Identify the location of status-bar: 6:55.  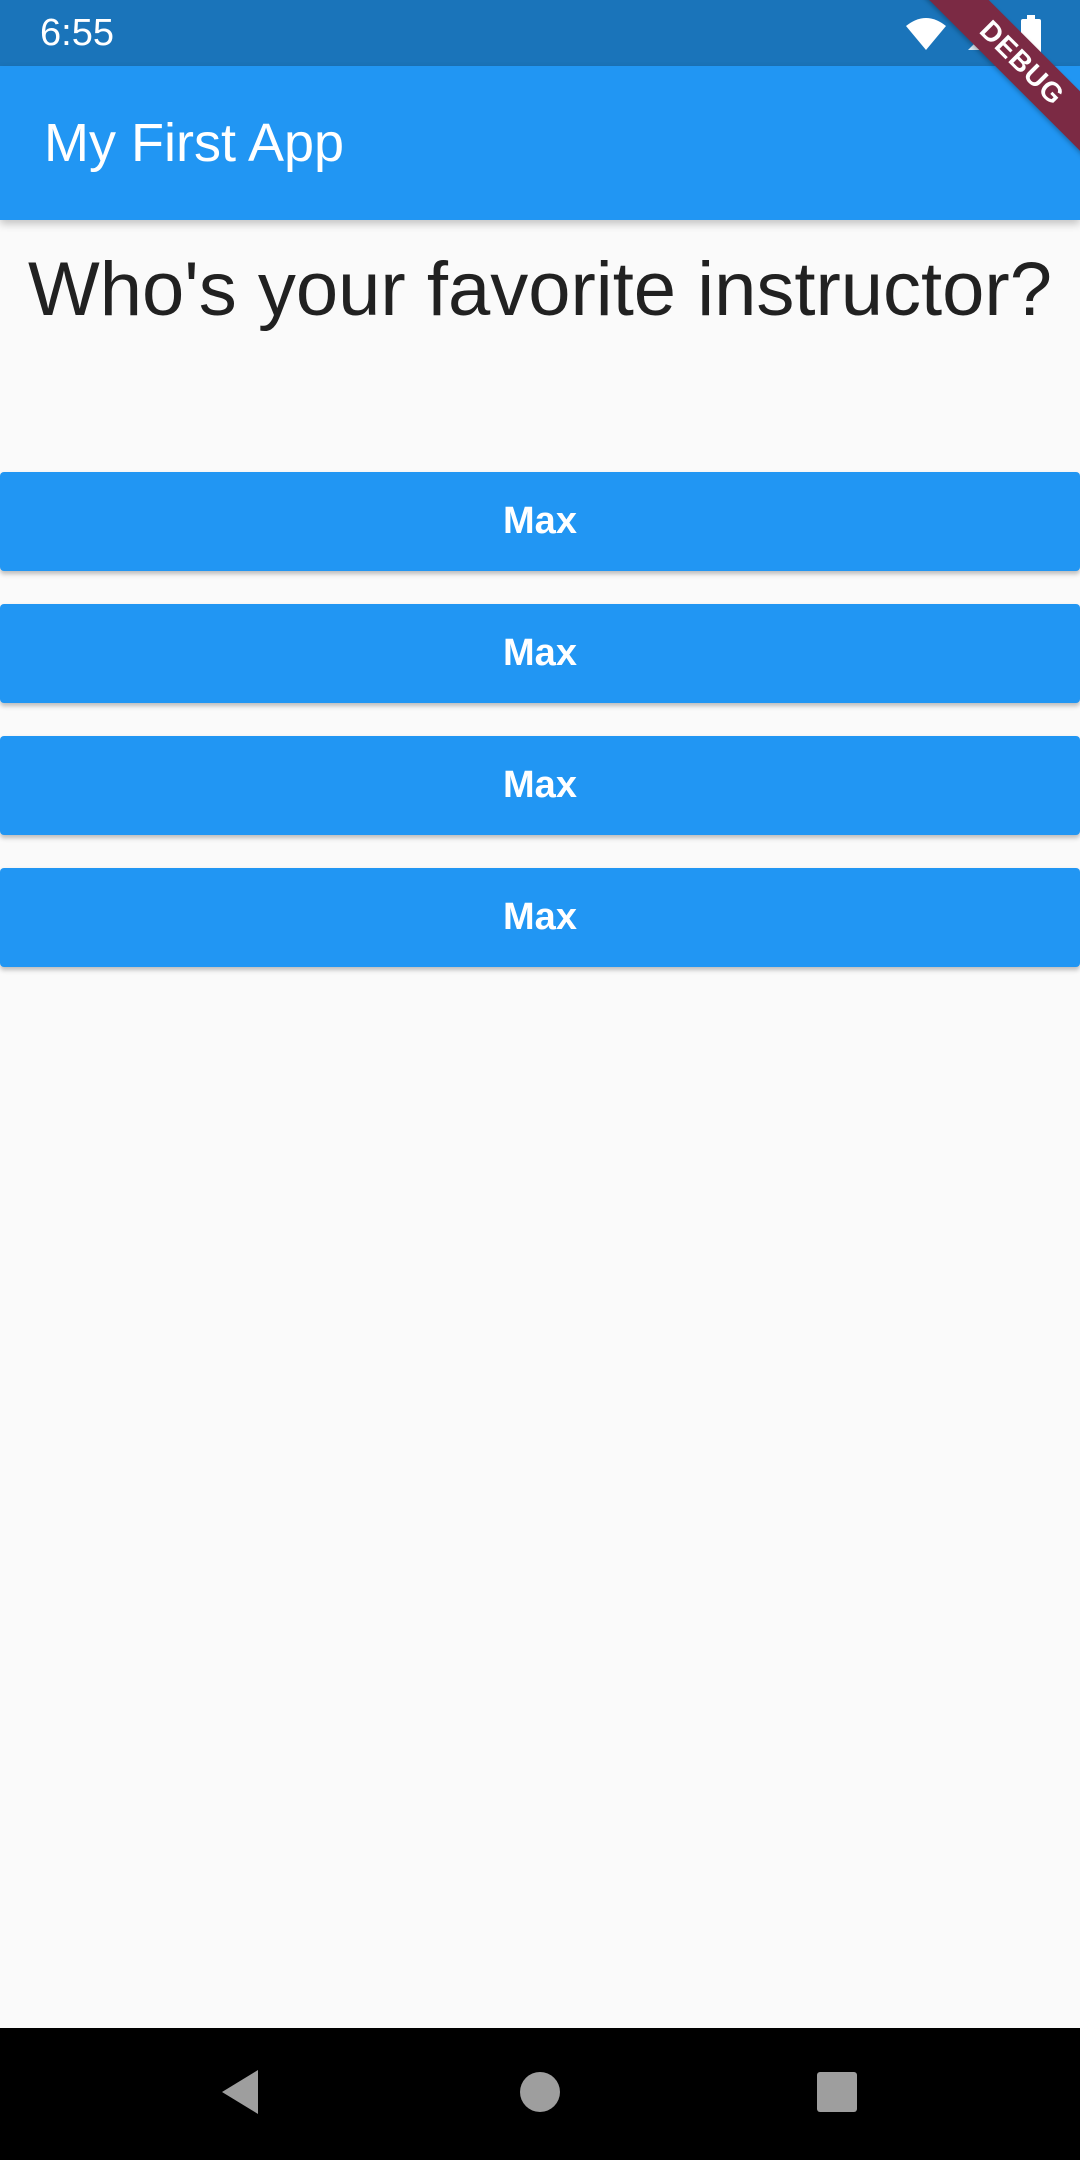
(540, 33).